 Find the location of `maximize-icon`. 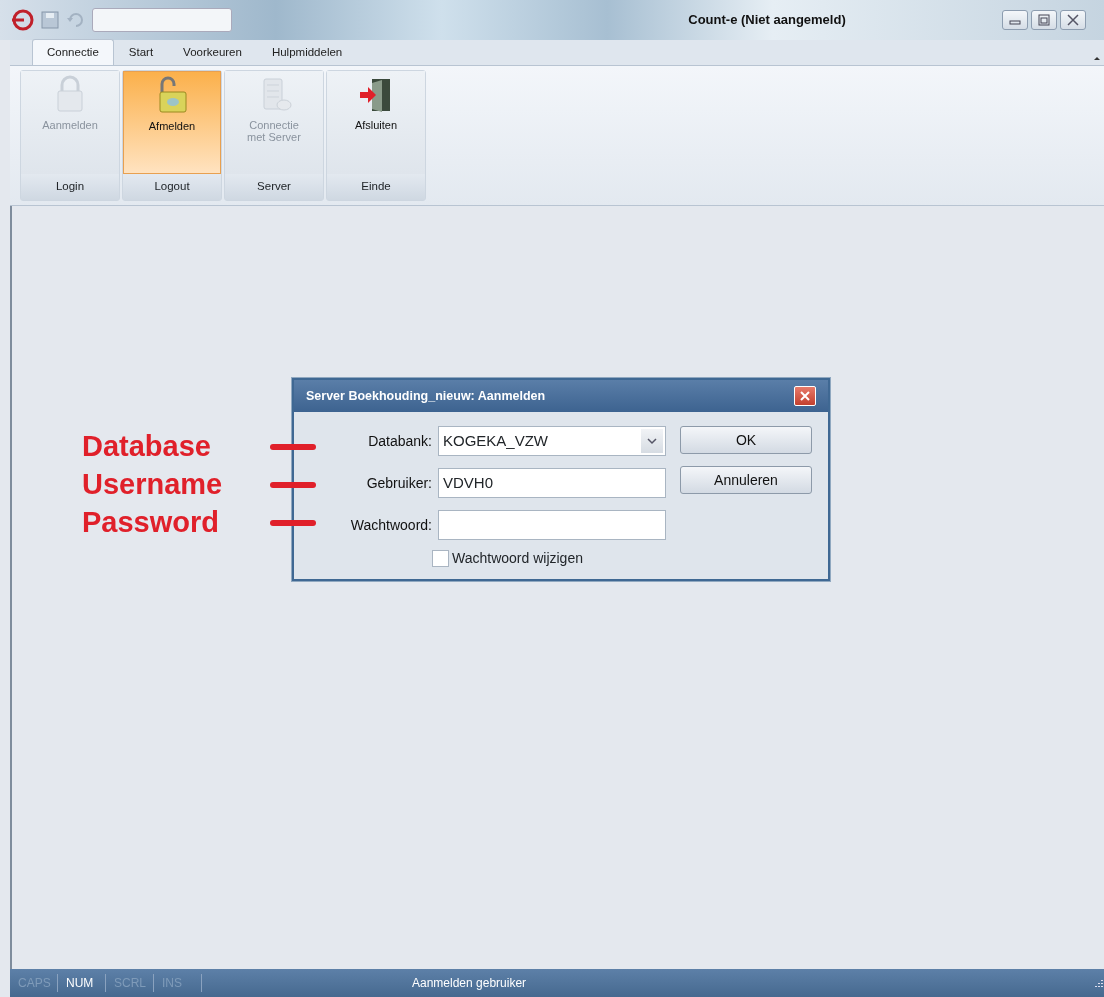

maximize-icon is located at coordinates (1044, 20).